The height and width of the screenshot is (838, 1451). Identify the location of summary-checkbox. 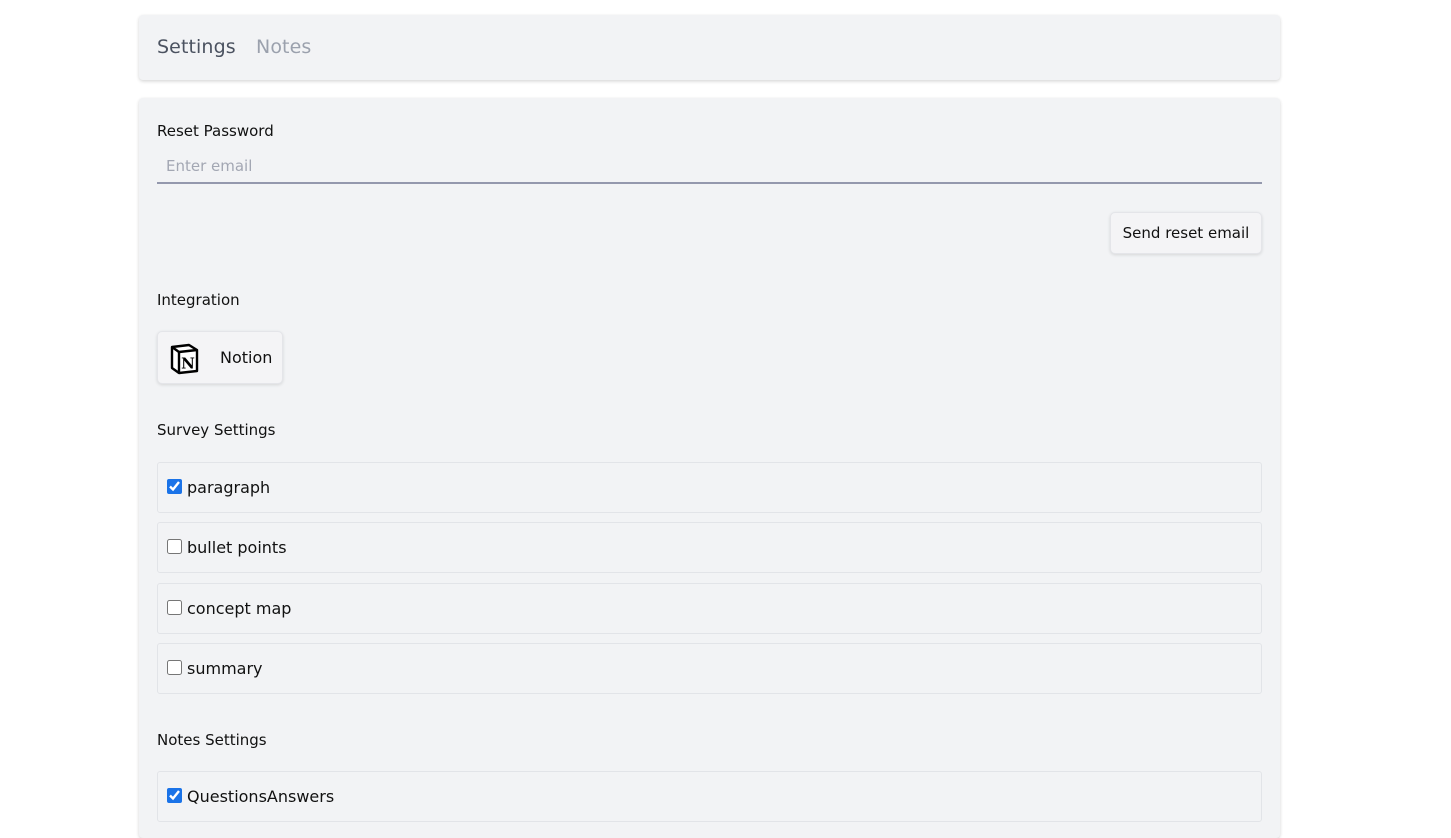
(174, 667).